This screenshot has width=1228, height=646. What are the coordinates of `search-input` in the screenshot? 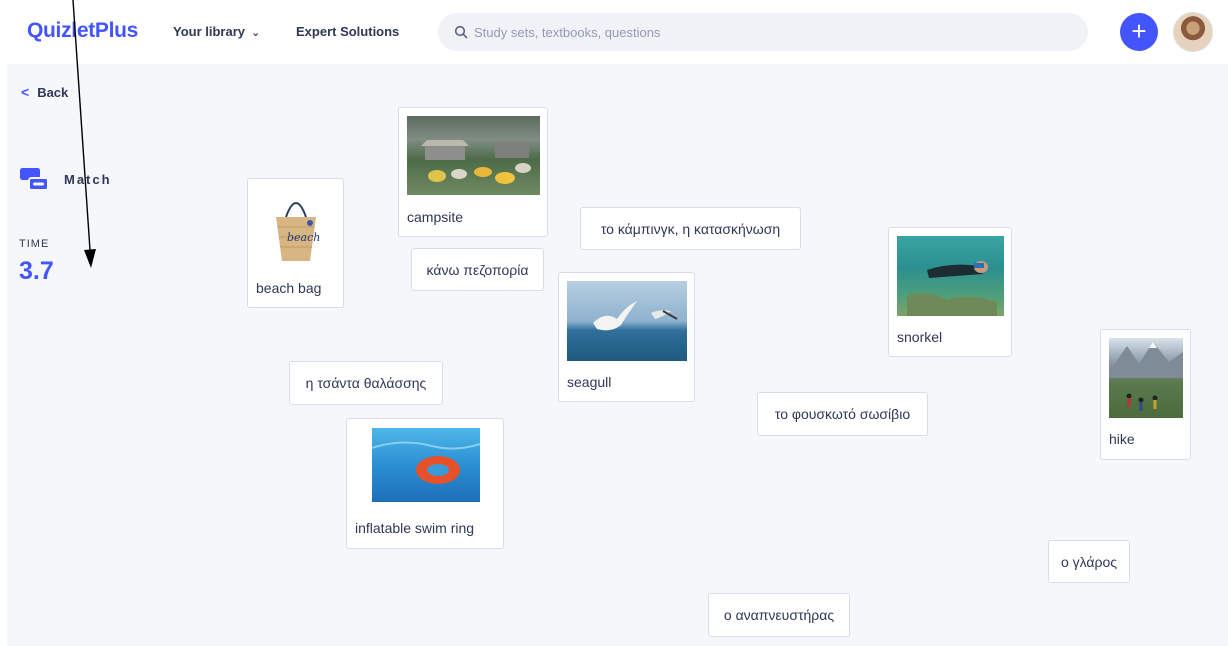 It's located at (774, 32).